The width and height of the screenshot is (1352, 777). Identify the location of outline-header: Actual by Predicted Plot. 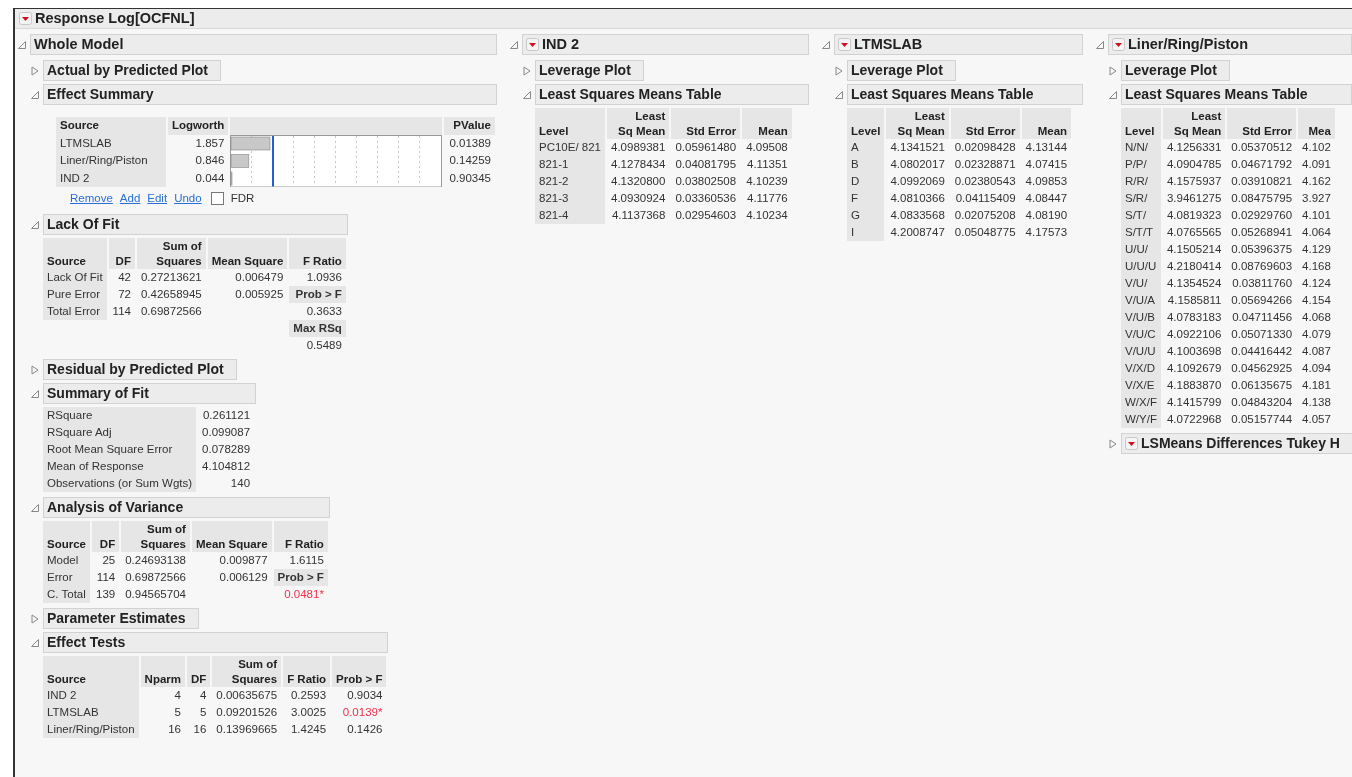
(132, 70).